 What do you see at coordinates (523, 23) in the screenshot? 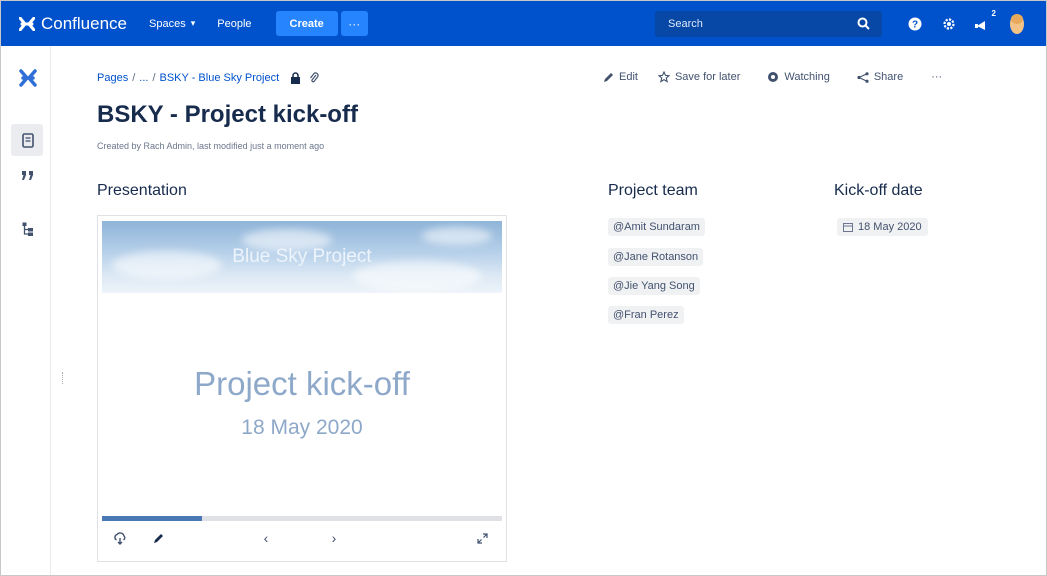
I see `top-navigation: Confluence Spaces ▾ People Create ··· ?` at bounding box center [523, 23].